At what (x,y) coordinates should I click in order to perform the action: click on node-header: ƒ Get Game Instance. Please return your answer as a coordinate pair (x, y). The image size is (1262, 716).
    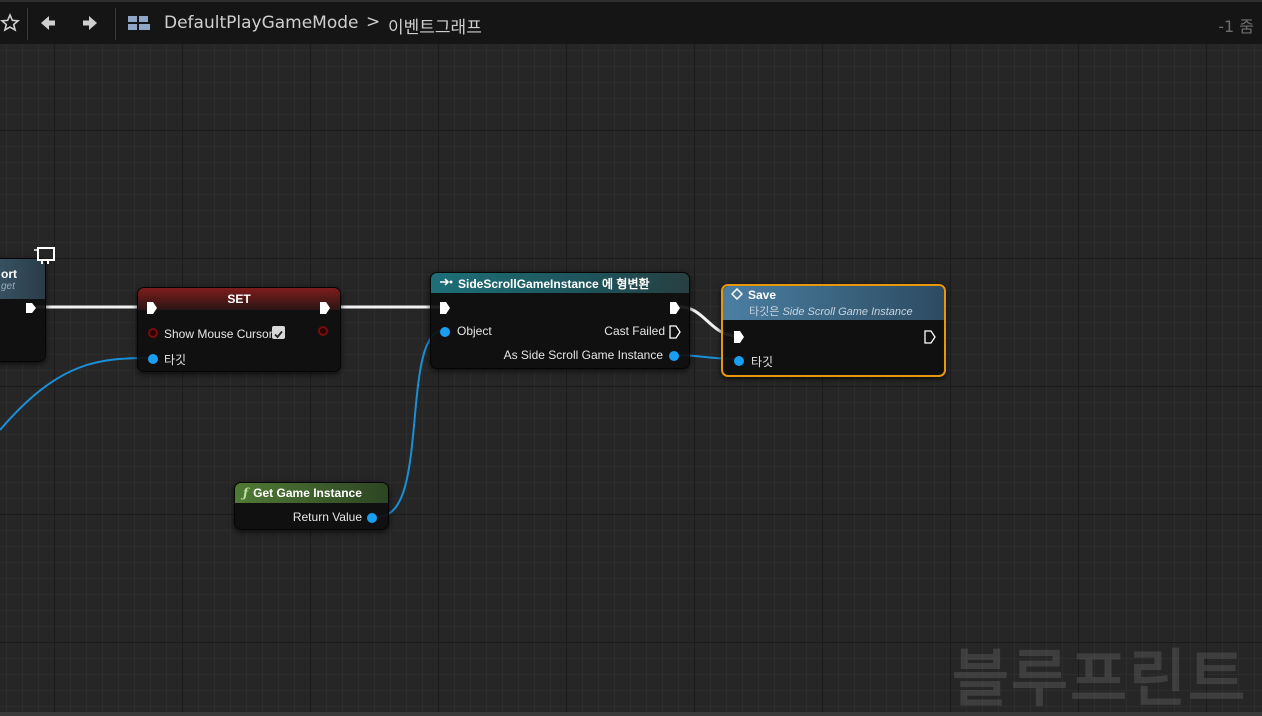
    Looking at the image, I should click on (311, 493).